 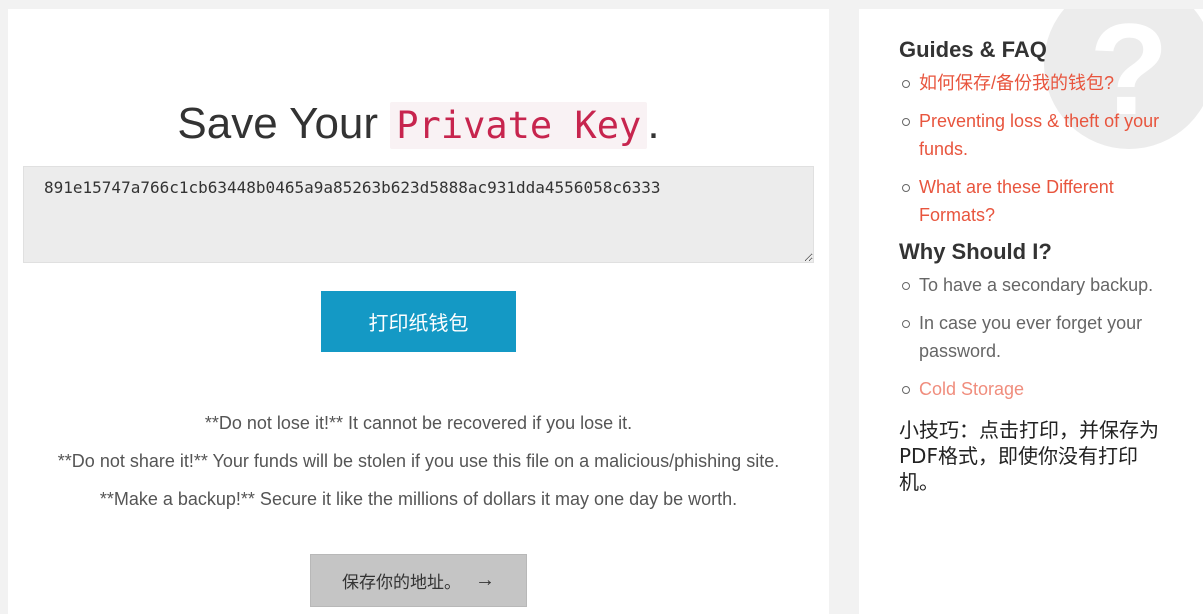 What do you see at coordinates (401, 582) in the screenshot?
I see `save-address-label: 保存你的地址。` at bounding box center [401, 582].